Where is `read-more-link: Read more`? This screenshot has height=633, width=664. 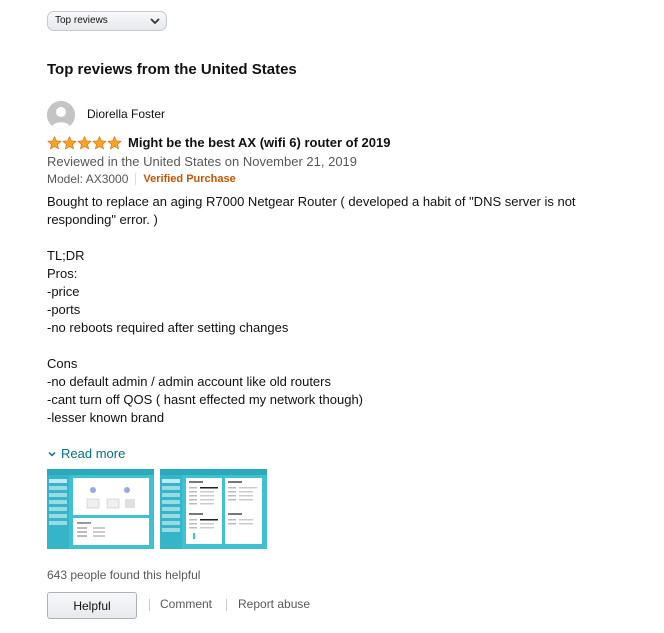
read-more-link: Read more is located at coordinates (86, 453).